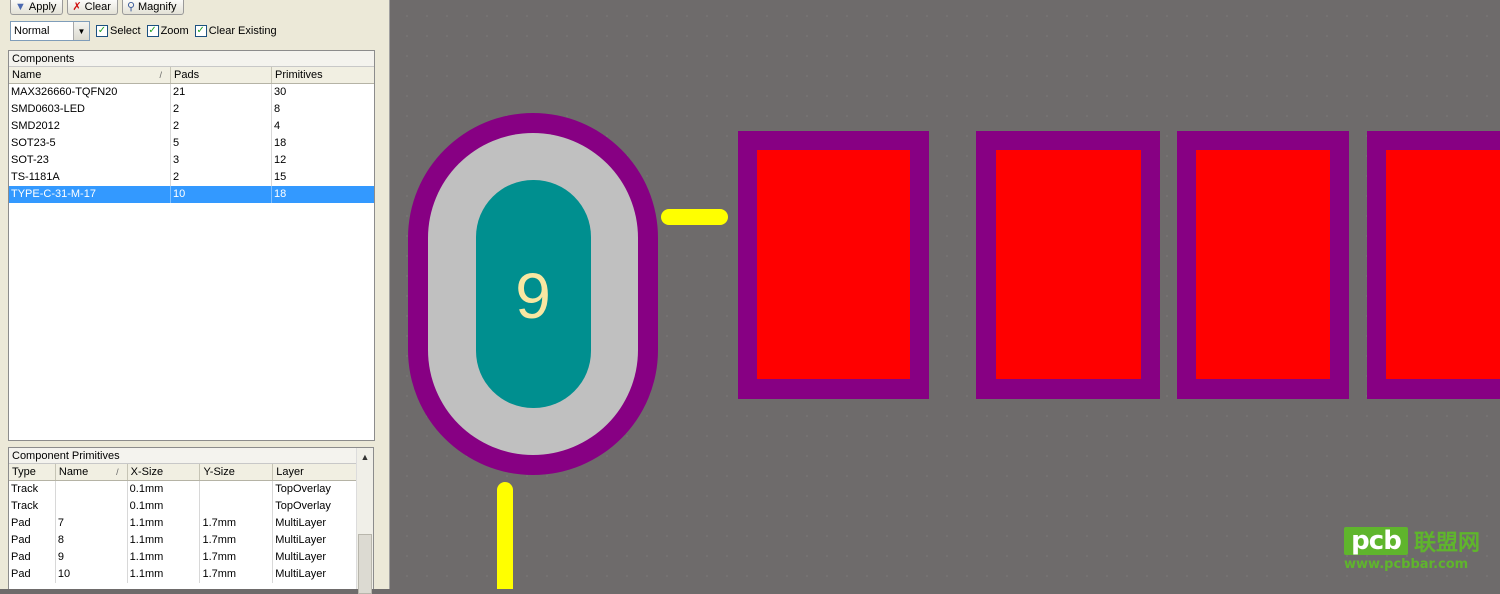 Image resolution: width=1500 pixels, height=594 pixels. What do you see at coordinates (221, 92) in the screenshot?
I see `table-cell: 21` at bounding box center [221, 92].